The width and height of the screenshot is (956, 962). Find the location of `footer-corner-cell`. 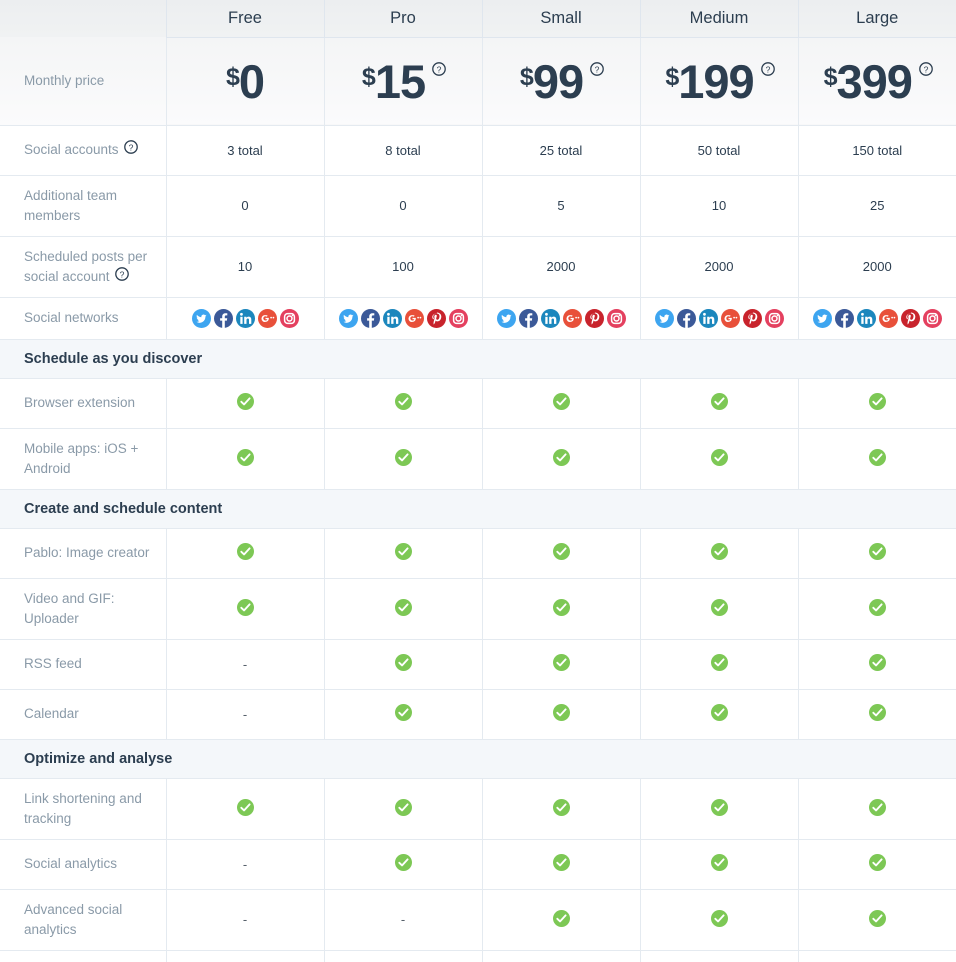

footer-corner-cell is located at coordinates (83, 956).